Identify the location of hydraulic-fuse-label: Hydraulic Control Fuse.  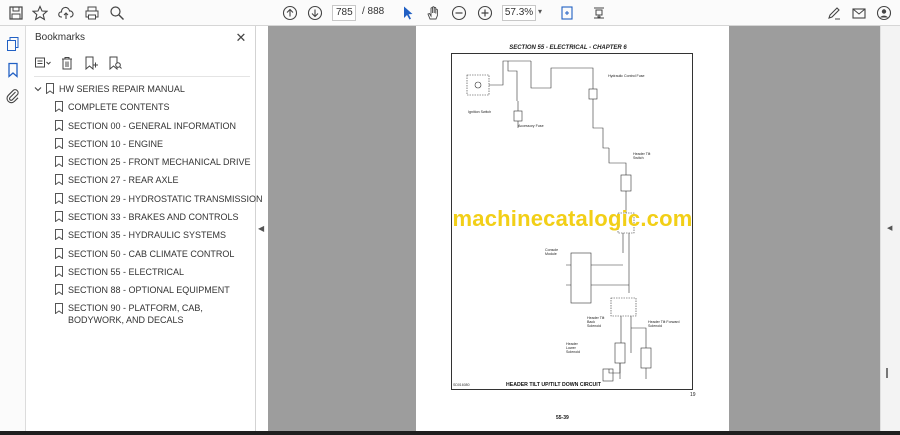
(626, 76).